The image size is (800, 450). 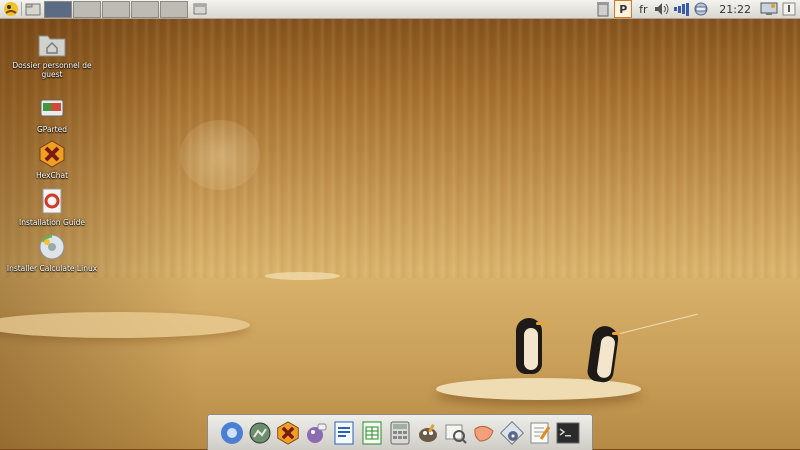 What do you see at coordinates (643, 9) in the screenshot?
I see `keyboard-layout: fr` at bounding box center [643, 9].